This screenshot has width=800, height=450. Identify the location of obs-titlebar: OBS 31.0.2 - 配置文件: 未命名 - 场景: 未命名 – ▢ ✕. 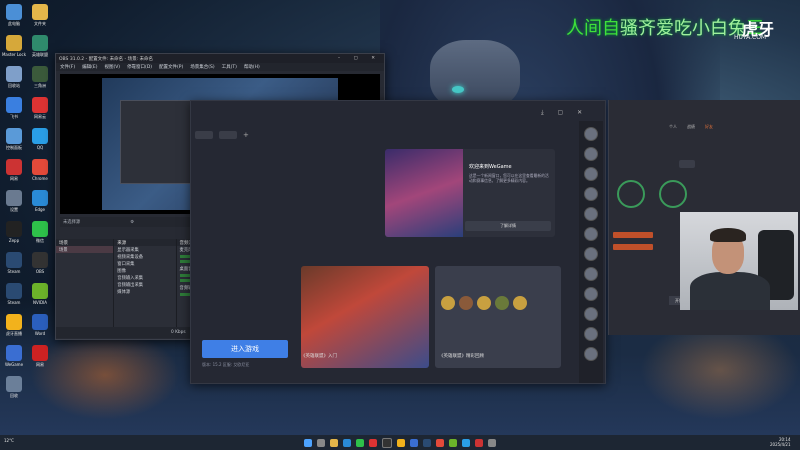
(220, 58).